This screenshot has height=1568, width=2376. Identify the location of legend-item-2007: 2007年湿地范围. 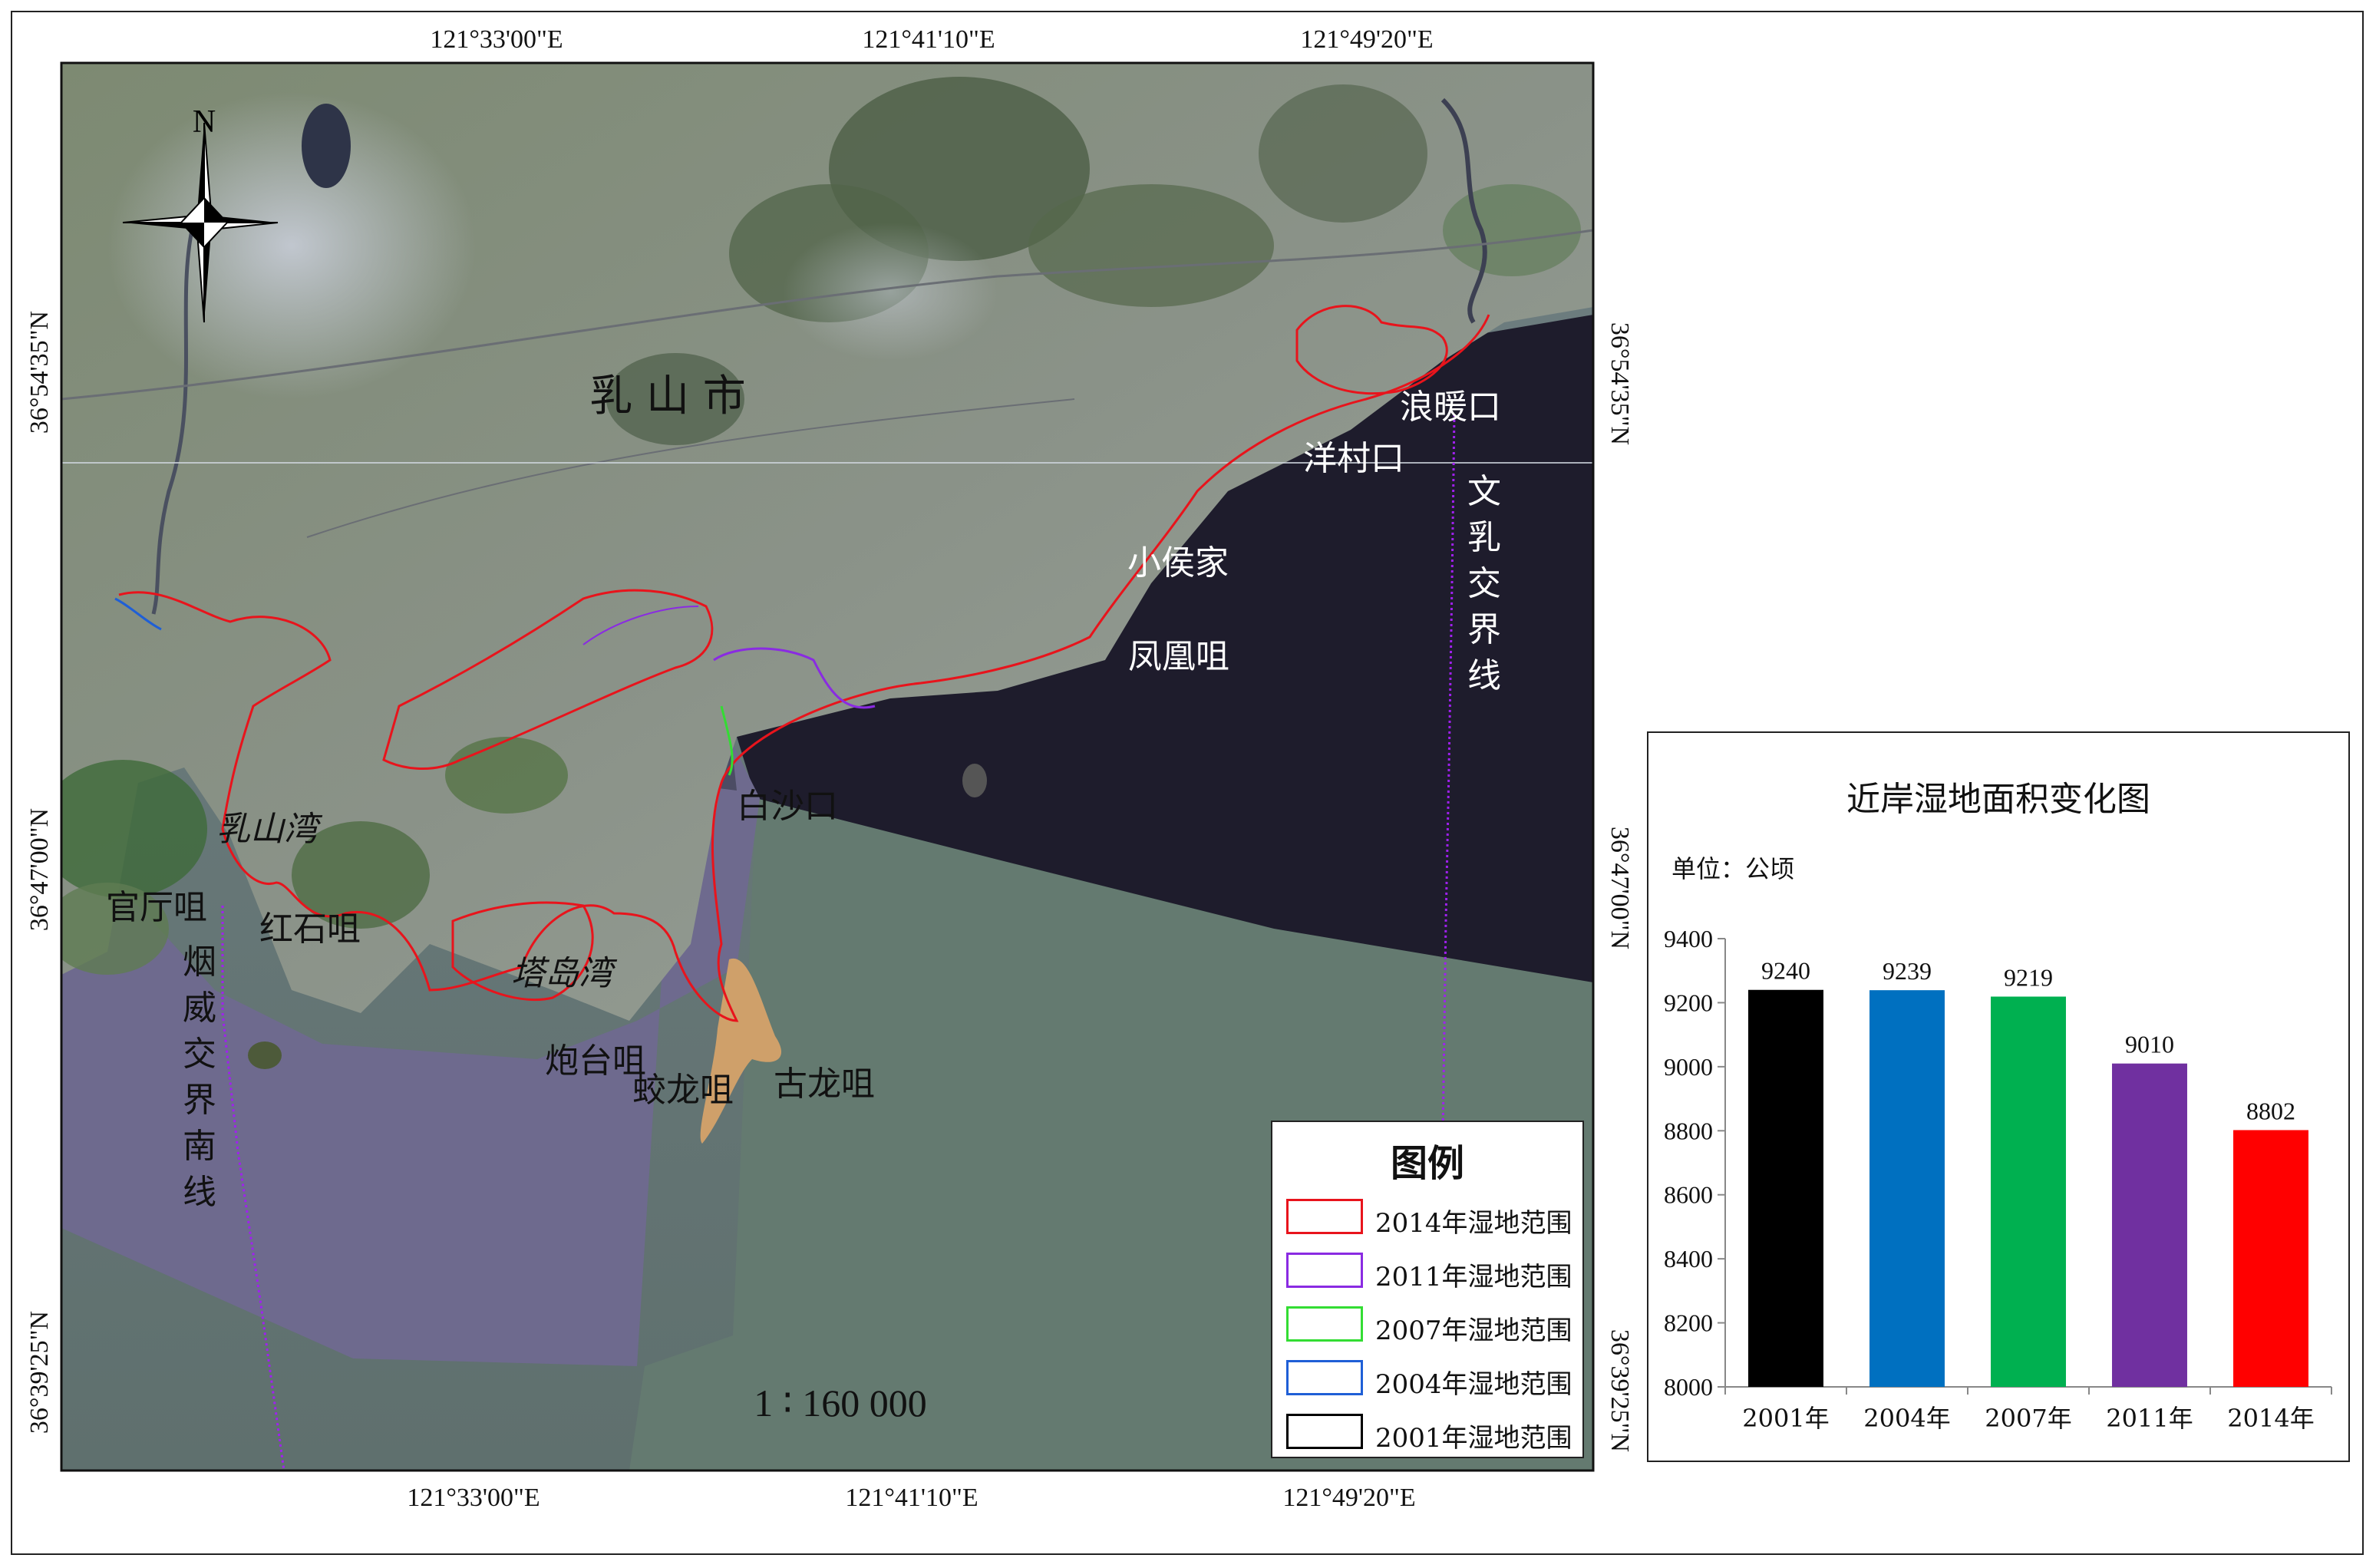
(1432, 1324).